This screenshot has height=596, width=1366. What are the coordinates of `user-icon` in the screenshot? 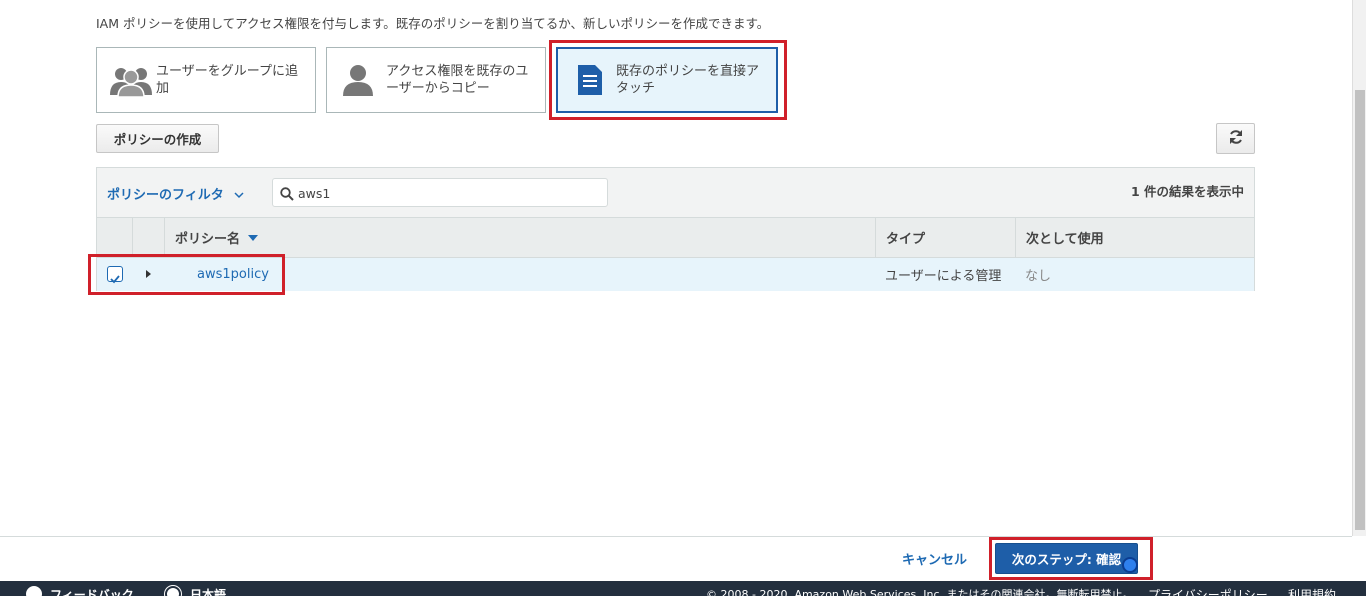 It's located at (358, 82).